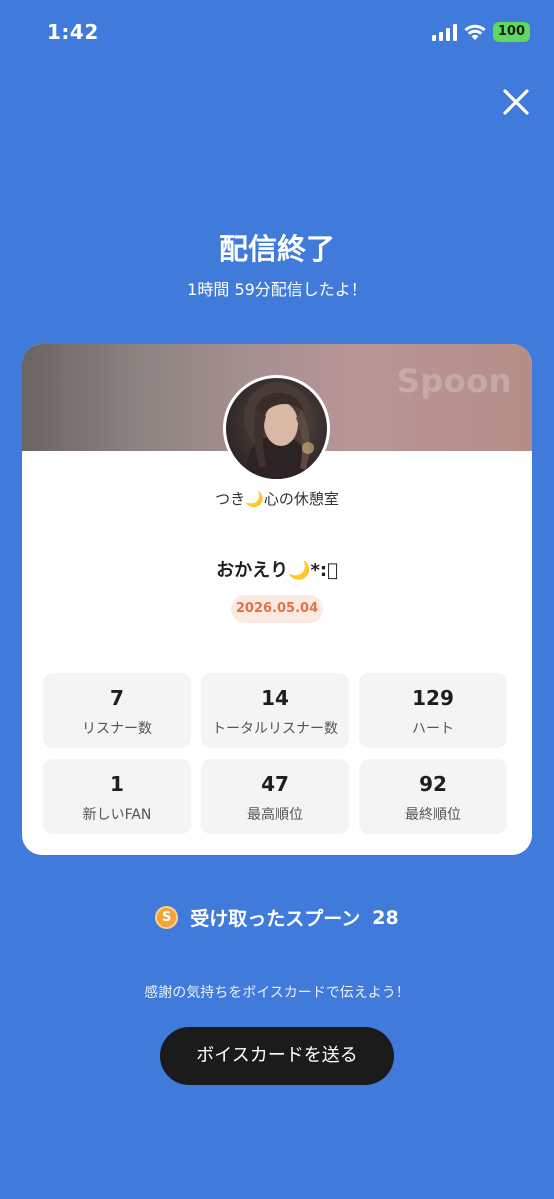 The image size is (554, 1199). I want to click on broadcast-duration: 1時間 59分配信したよ！, so click(277, 289).